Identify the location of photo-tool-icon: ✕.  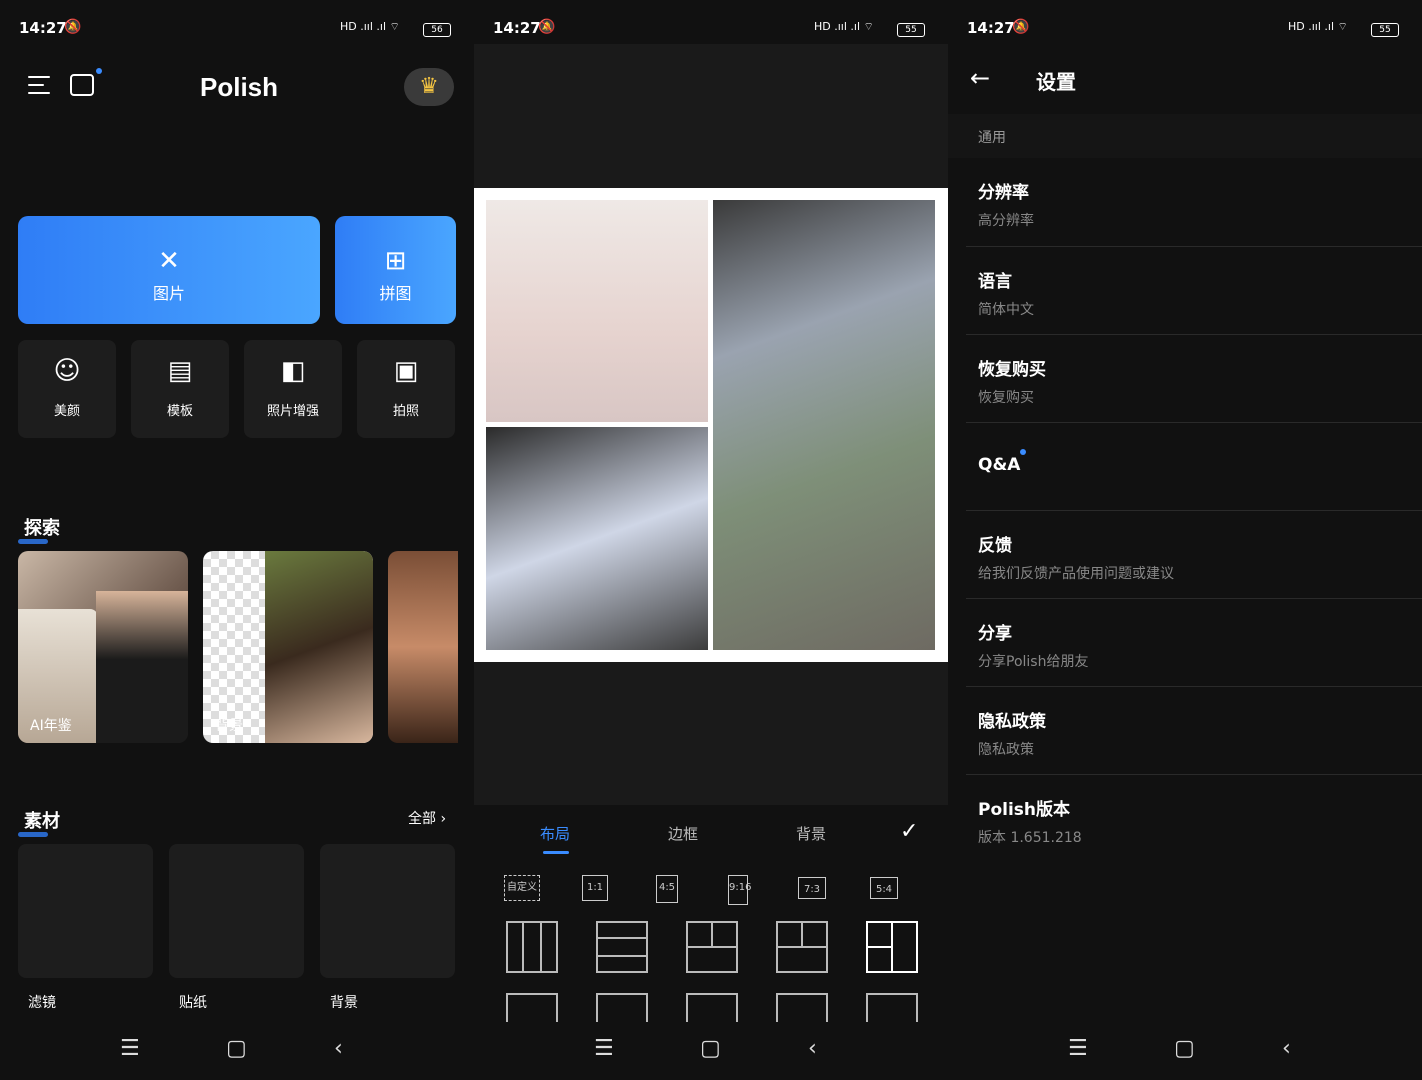
(169, 261).